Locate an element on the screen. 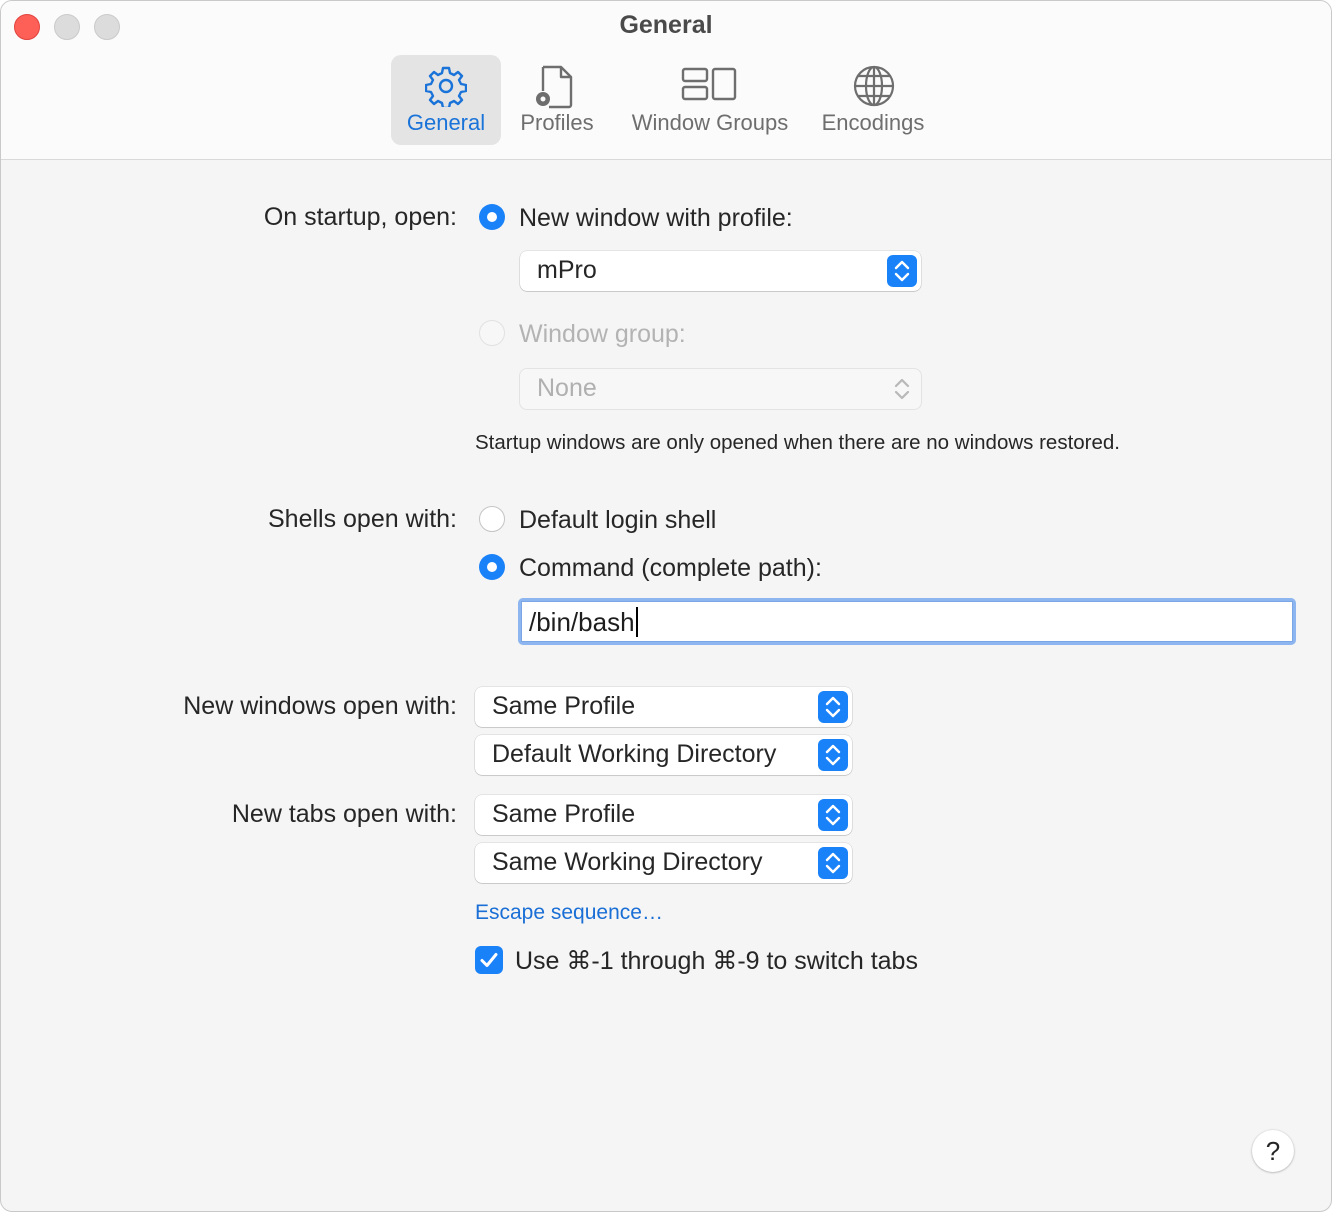 Image resolution: width=1332 pixels, height=1212 pixels. help-button: ? is located at coordinates (1273, 1151).